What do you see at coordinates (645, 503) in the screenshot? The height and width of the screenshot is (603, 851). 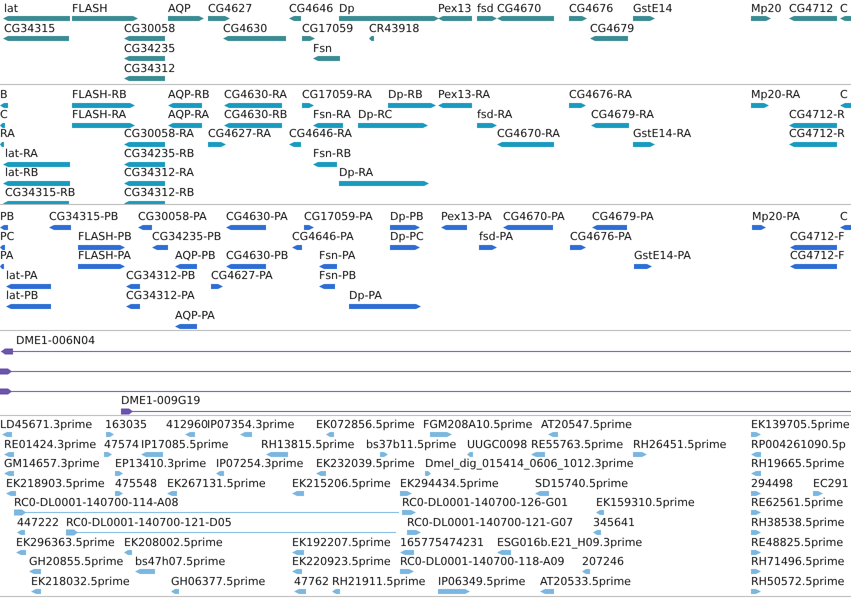 I see `feature-label: EK159310.5prime` at bounding box center [645, 503].